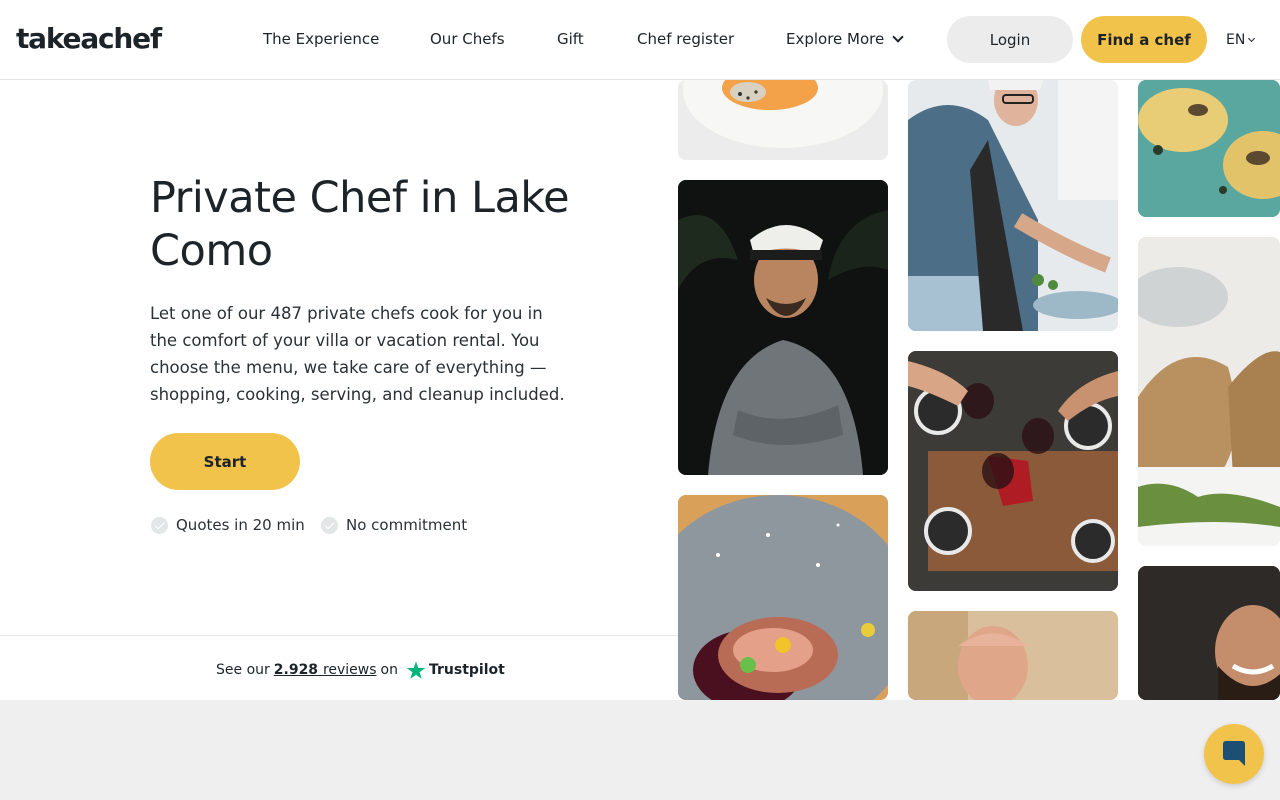 This screenshot has height=800, width=1280. What do you see at coordinates (240, 525) in the screenshot?
I see `feature-label: Quotes in 20 min` at bounding box center [240, 525].